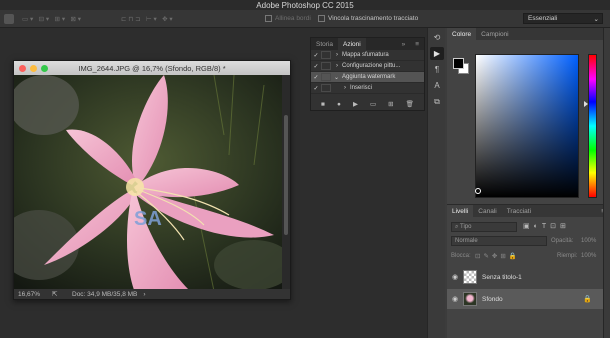 This screenshot has width=610, height=338. Describe the element at coordinates (52, 19) in the screenshot. I see `options-ghost-controls: ▭ ▾ ⊟ ▾ ⊞ ▾ ⊠ ▾` at that location.